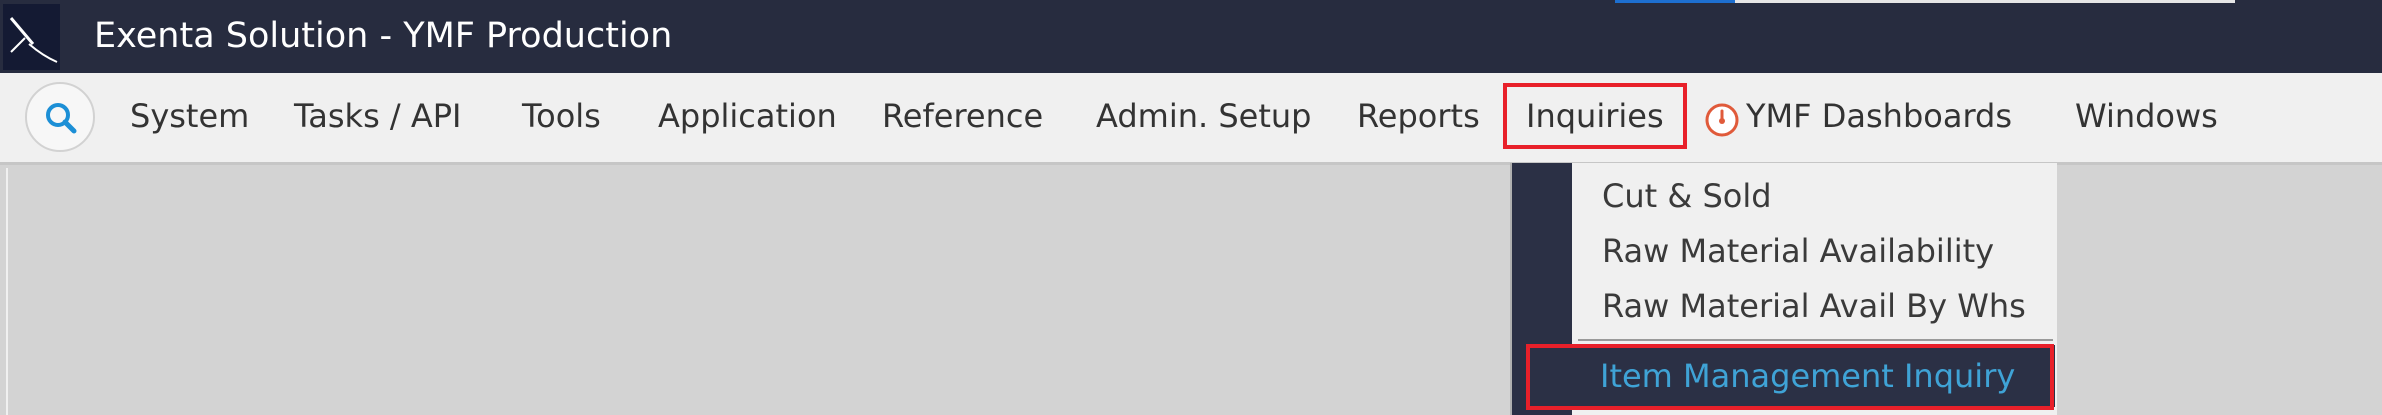 This screenshot has height=415, width=2382. I want to click on menu-separator, so click(1815, 340).